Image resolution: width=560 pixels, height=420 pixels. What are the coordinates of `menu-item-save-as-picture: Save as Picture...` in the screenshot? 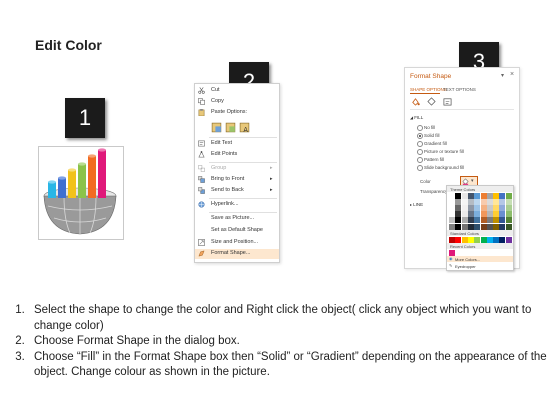 It's located at (237, 219).